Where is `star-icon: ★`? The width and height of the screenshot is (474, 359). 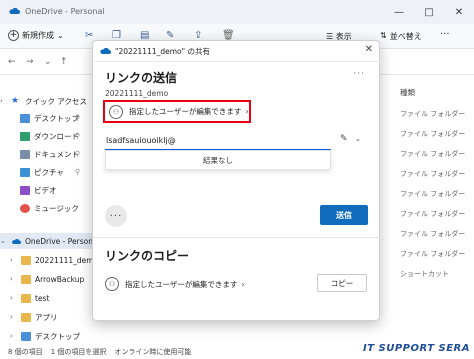 star-icon: ★ is located at coordinates (15, 100).